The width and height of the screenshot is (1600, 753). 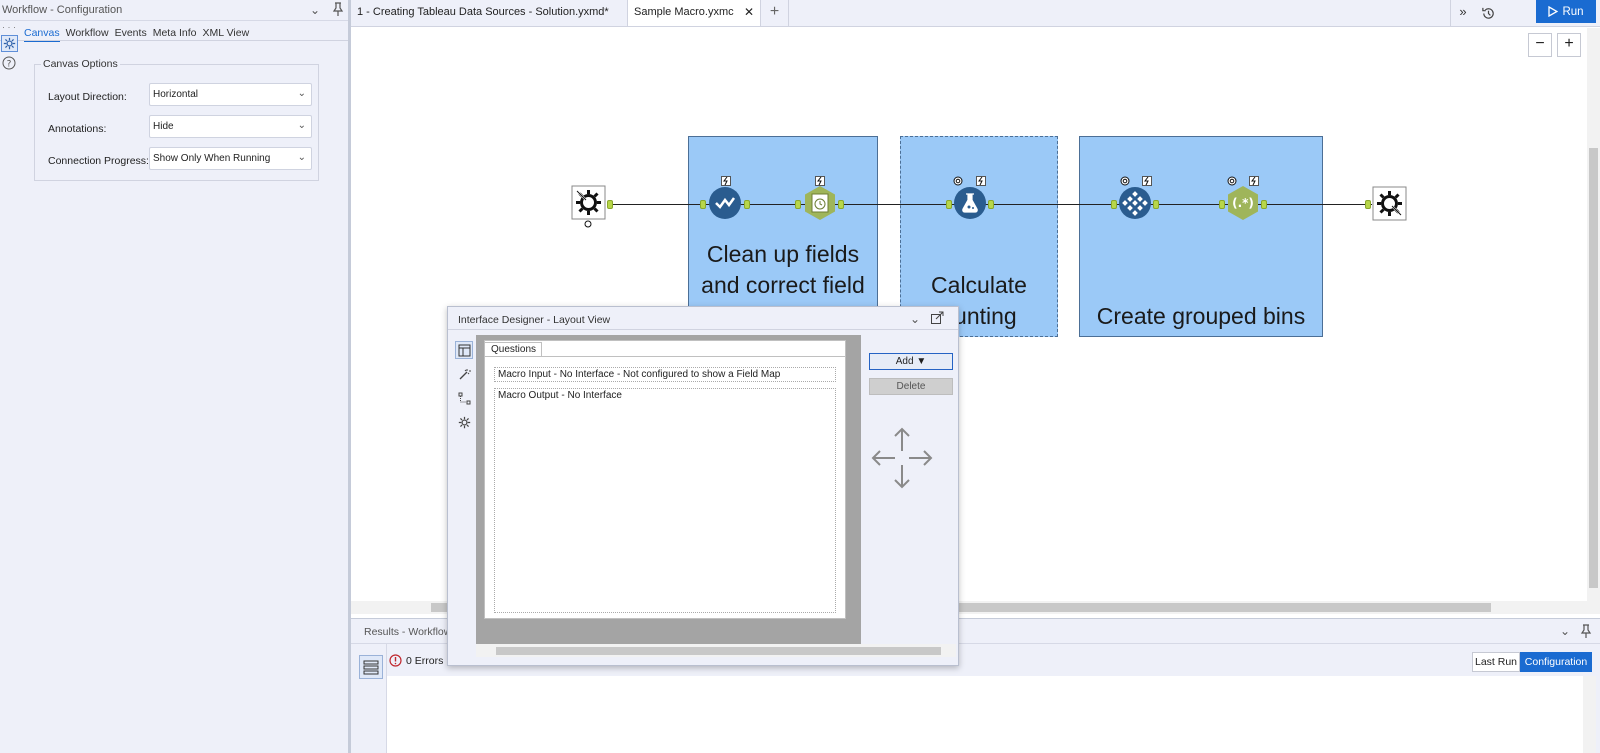 What do you see at coordinates (87, 97) in the screenshot?
I see `layout-direction-label: Layout Direction:` at bounding box center [87, 97].